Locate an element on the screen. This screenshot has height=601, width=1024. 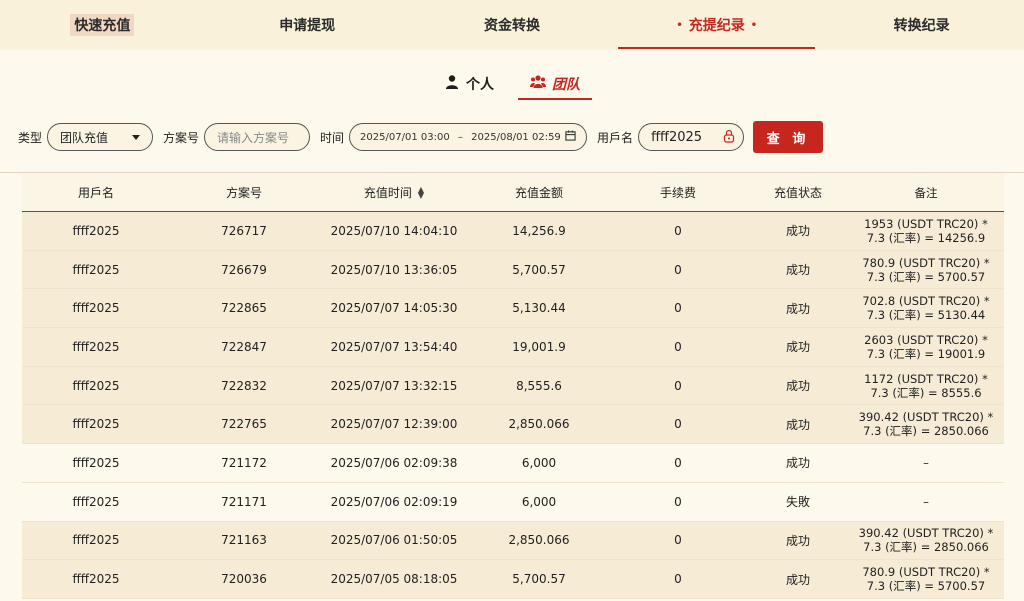
header-time: 充值时间 ▲ ▼ is located at coordinates (394, 192).